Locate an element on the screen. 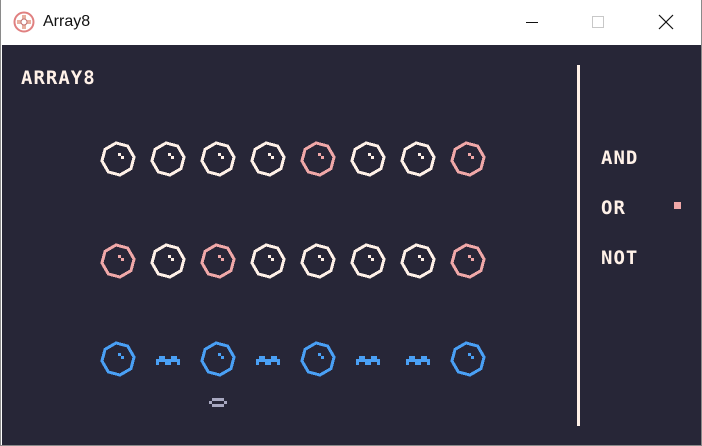  minimize-icon is located at coordinates (532, 22).